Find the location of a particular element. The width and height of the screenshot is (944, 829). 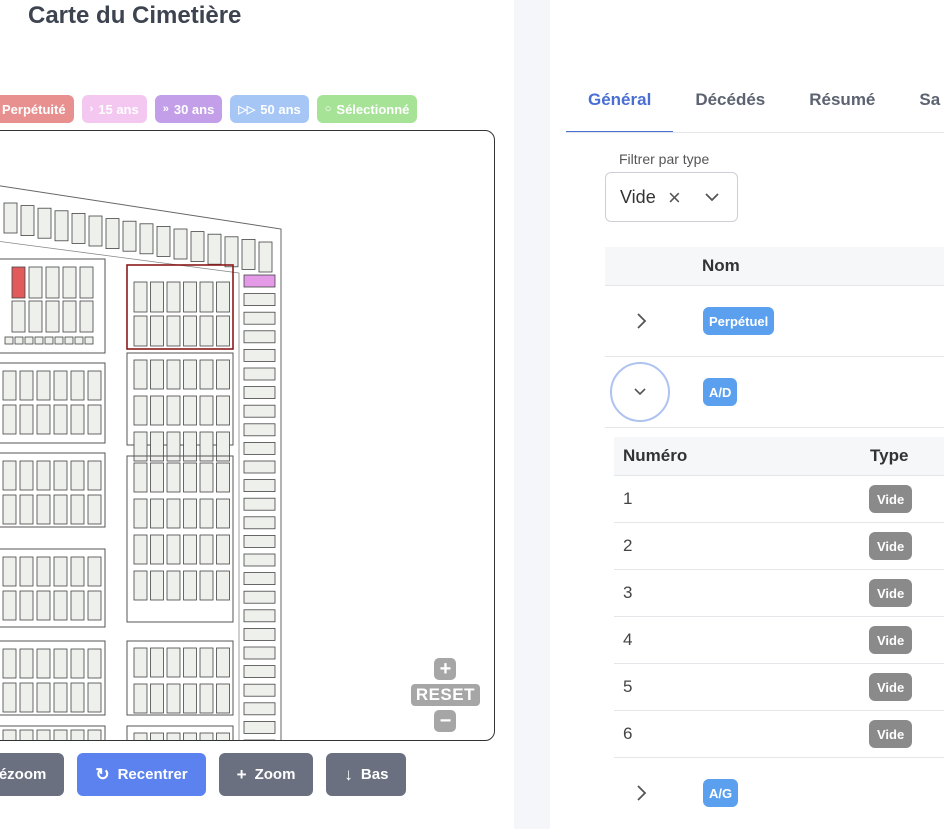

recentrer-button: ↻ Recentrer is located at coordinates (141, 774).